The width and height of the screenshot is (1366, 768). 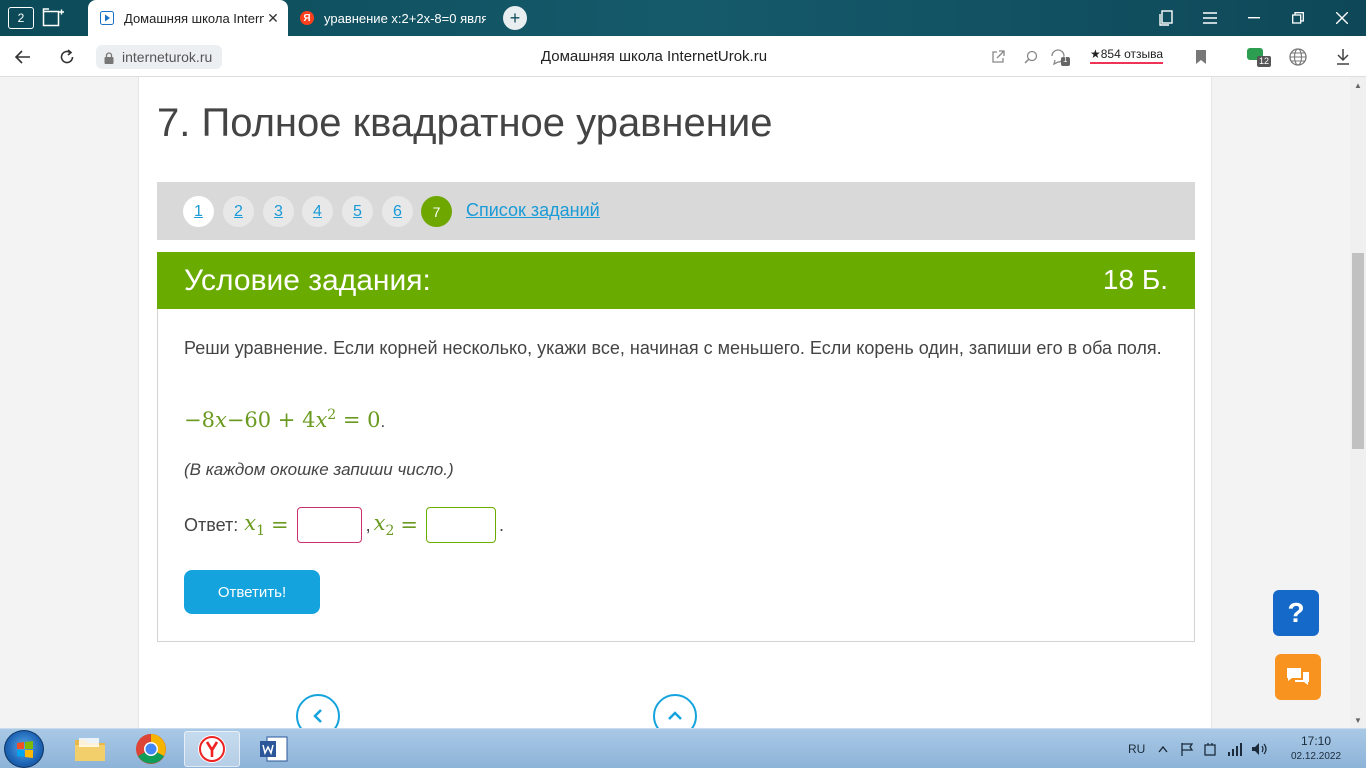 What do you see at coordinates (319, 469) in the screenshot?
I see `task-hint: (В каждом окошке запиши число.)` at bounding box center [319, 469].